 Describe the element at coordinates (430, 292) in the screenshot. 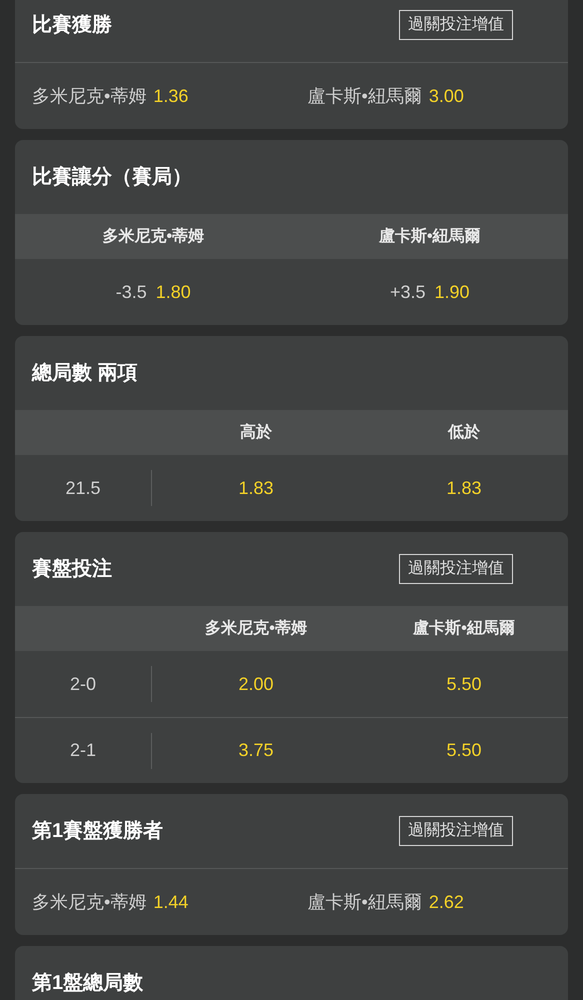

I see `selection-button: +3.5 1.90` at that location.